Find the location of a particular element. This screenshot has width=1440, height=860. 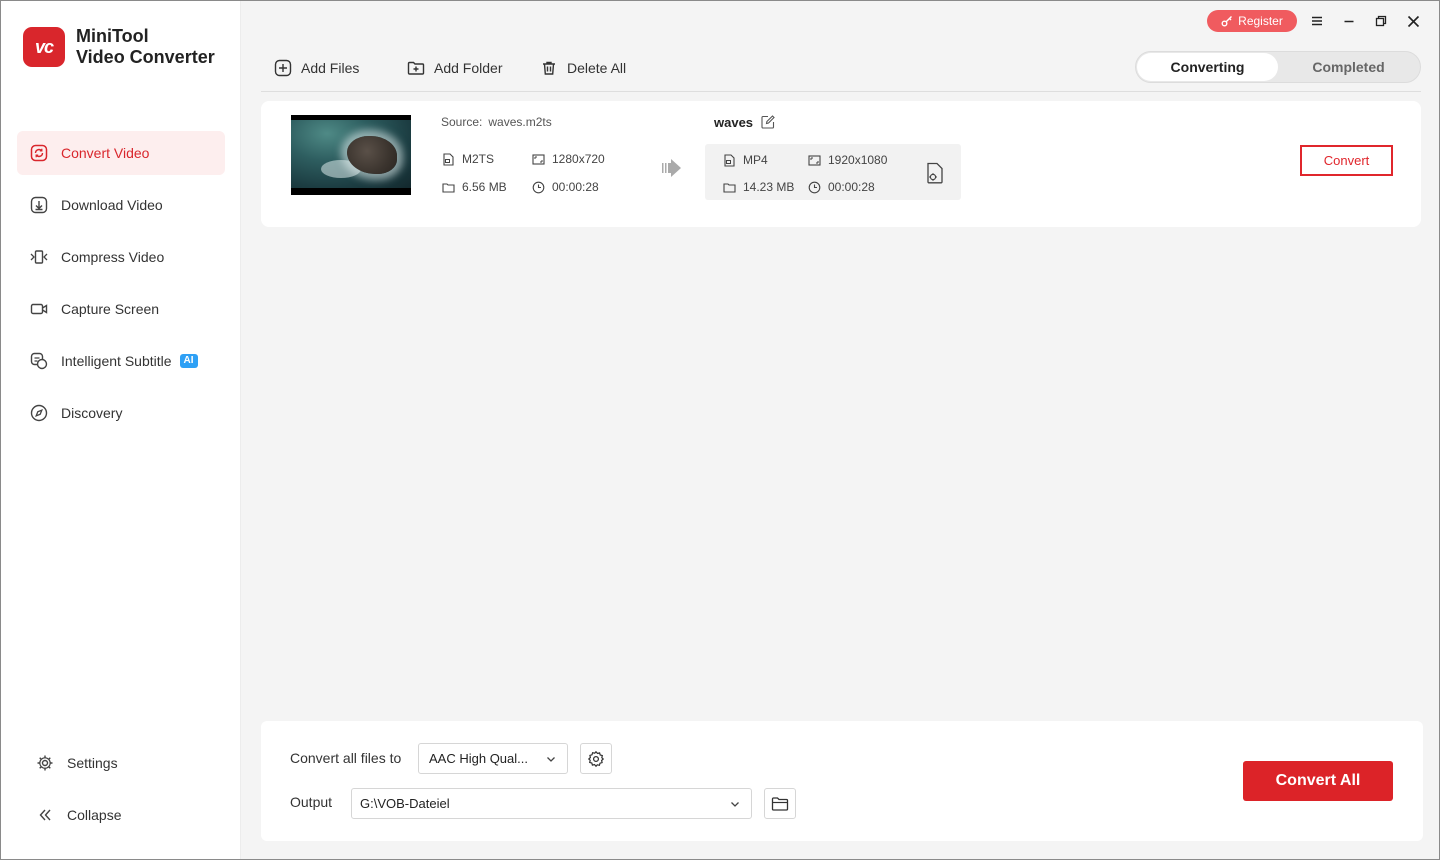

sidebar-item-label: Convert Video is located at coordinates (105, 153).